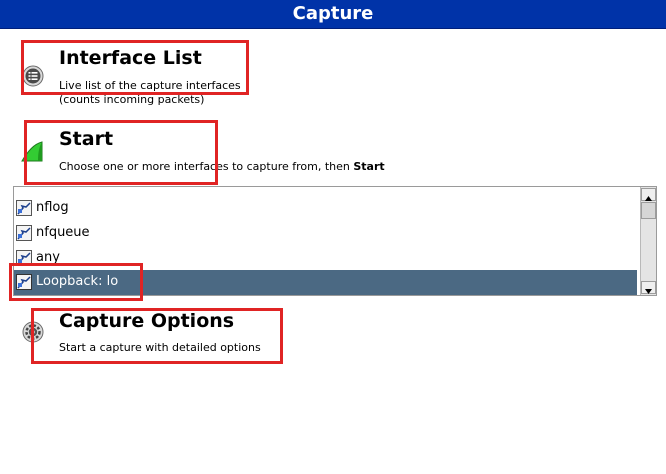 The image size is (666, 474). Describe the element at coordinates (32, 151) in the screenshot. I see `shark-fin-icon` at that location.